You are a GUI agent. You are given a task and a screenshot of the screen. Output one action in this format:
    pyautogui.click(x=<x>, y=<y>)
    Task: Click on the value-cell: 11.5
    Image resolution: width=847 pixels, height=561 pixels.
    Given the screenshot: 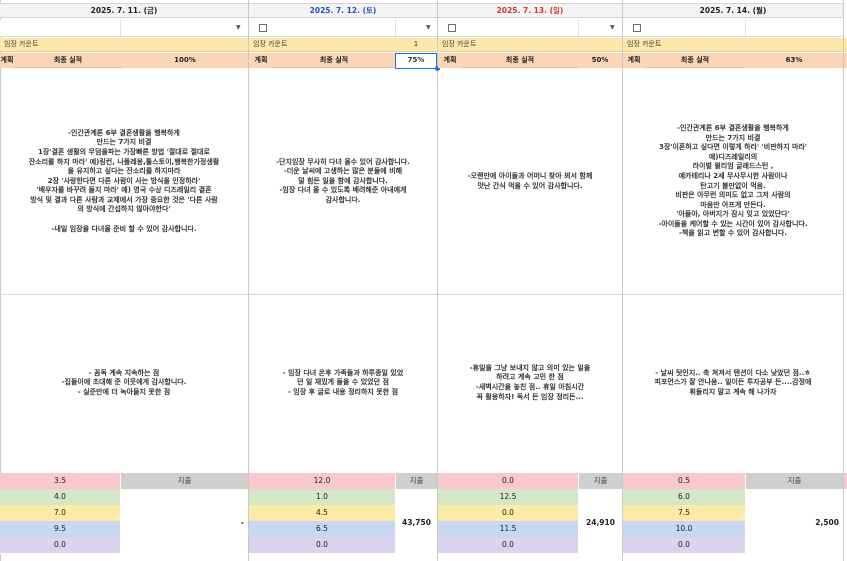 What is the action you would take?
    pyautogui.click(x=508, y=529)
    